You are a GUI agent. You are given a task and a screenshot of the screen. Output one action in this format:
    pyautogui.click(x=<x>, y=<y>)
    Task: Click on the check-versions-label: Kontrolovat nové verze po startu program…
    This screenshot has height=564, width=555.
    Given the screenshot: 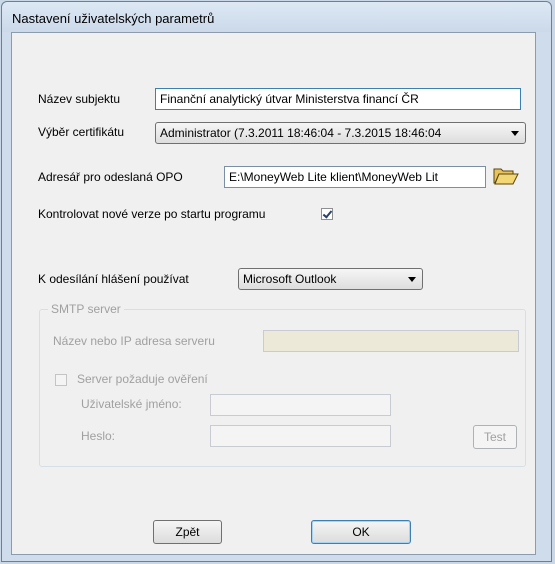 What is the action you would take?
    pyautogui.click(x=152, y=214)
    